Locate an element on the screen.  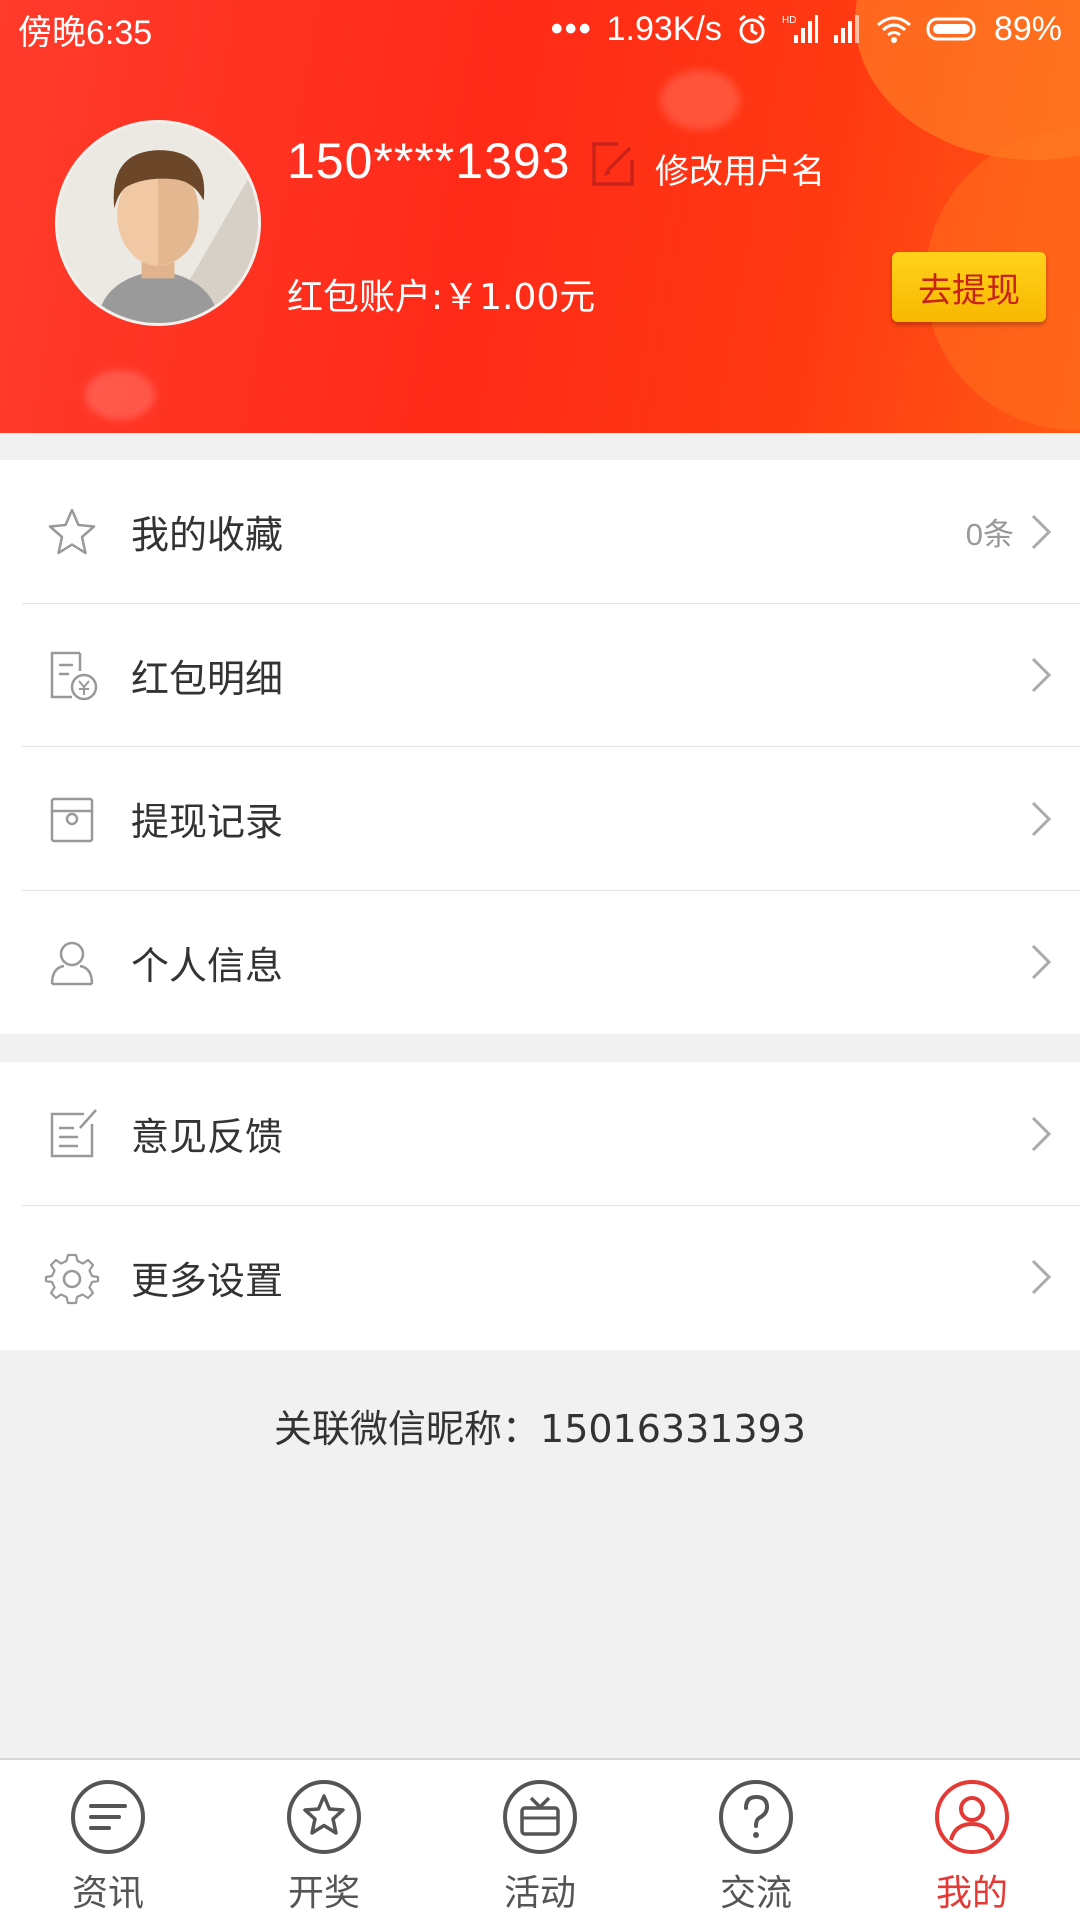
tab-label: 我的 is located at coordinates (971, 1893).